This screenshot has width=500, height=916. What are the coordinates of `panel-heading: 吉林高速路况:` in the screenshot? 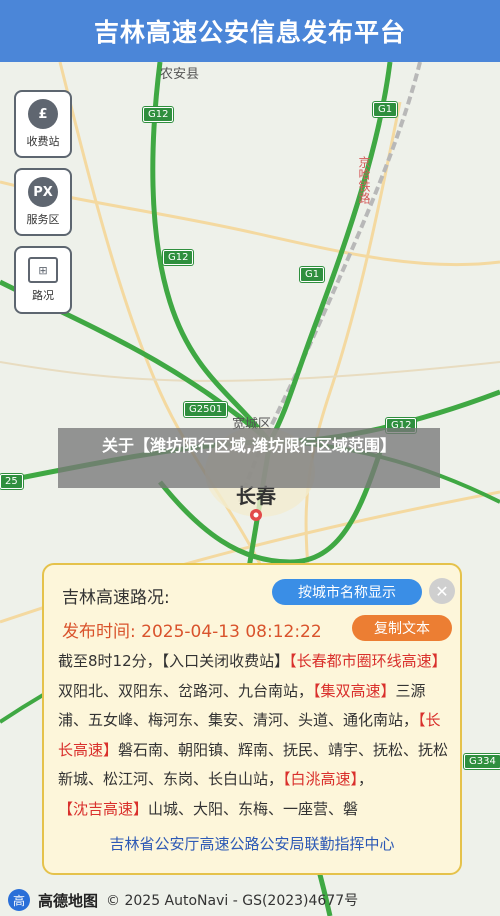 It's located at (116, 598).